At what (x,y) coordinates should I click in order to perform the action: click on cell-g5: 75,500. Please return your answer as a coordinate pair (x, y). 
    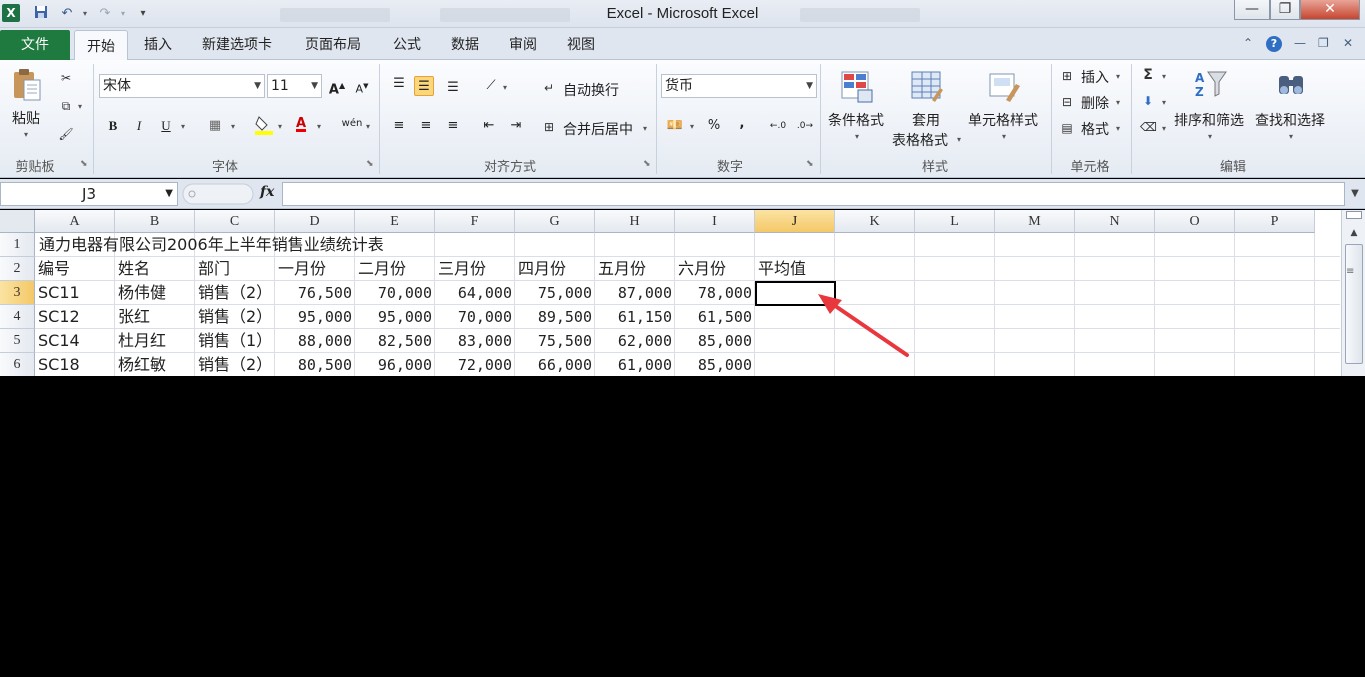
    Looking at the image, I should click on (555, 341).